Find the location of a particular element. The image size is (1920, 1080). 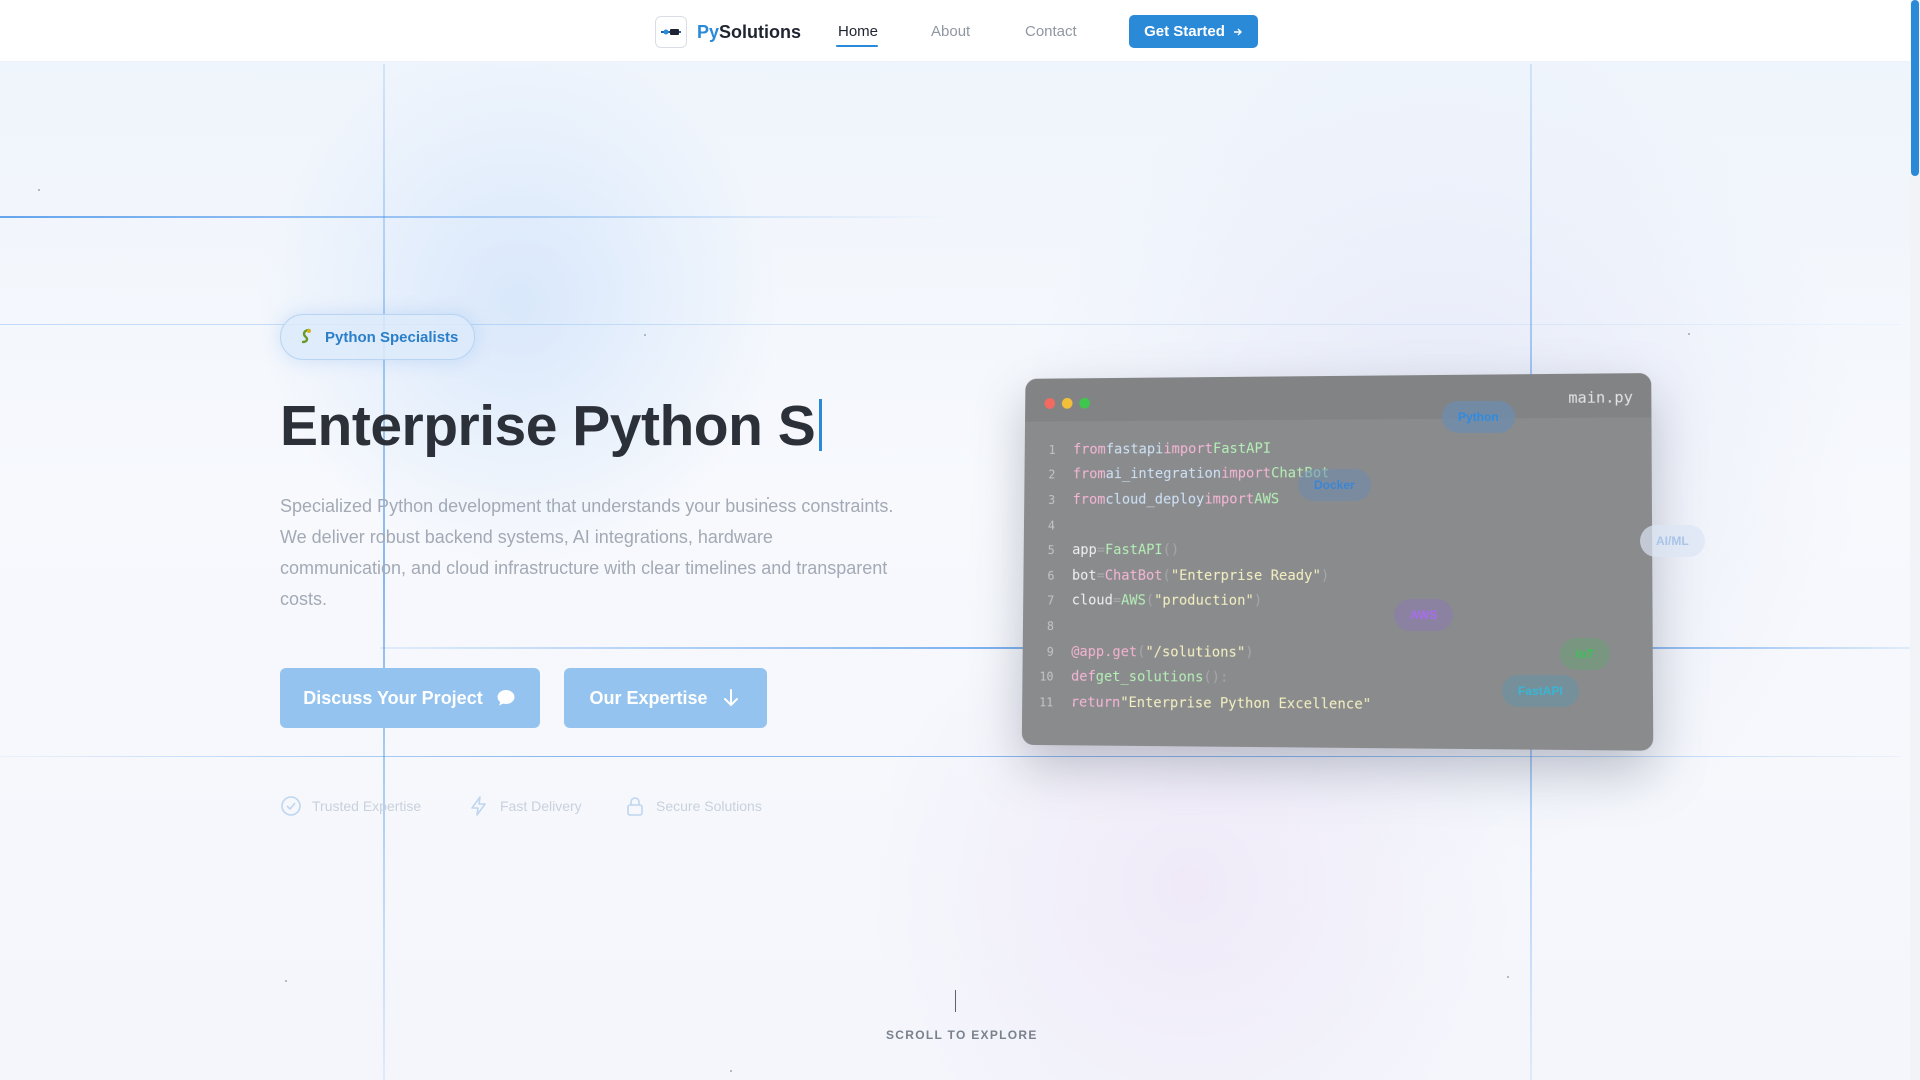

code-token: () is located at coordinates (1171, 550).